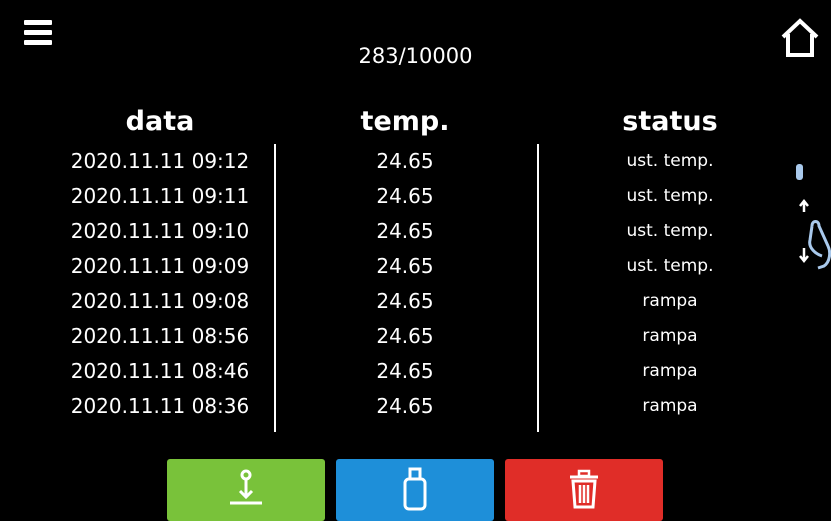 Image resolution: width=831 pixels, height=521 pixels. What do you see at coordinates (405, 121) in the screenshot?
I see `column-header-temp: temp.` at bounding box center [405, 121].